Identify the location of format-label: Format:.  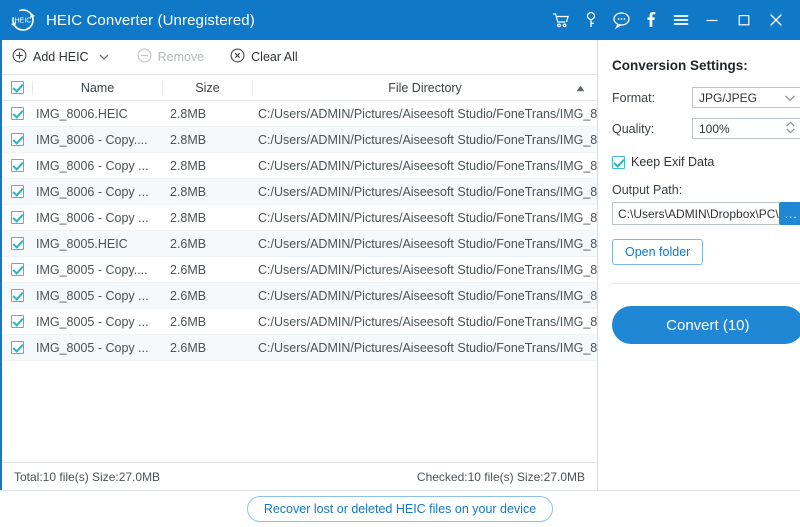
(634, 97).